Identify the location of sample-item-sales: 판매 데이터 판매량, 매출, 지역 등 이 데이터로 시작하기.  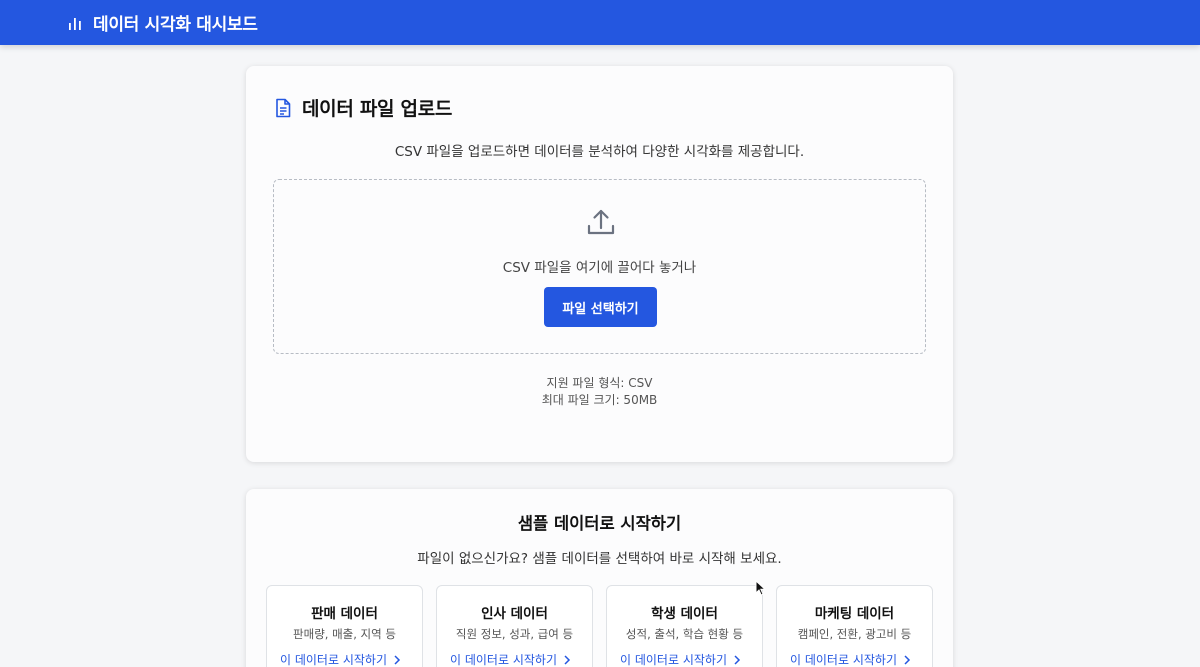
(344, 626).